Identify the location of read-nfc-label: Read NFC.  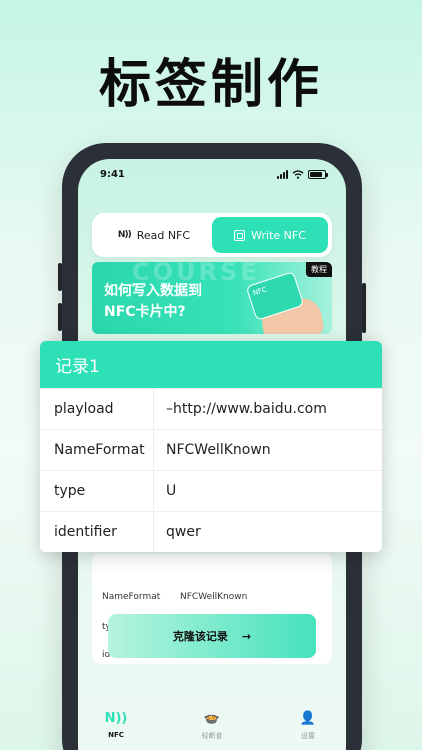
(163, 235).